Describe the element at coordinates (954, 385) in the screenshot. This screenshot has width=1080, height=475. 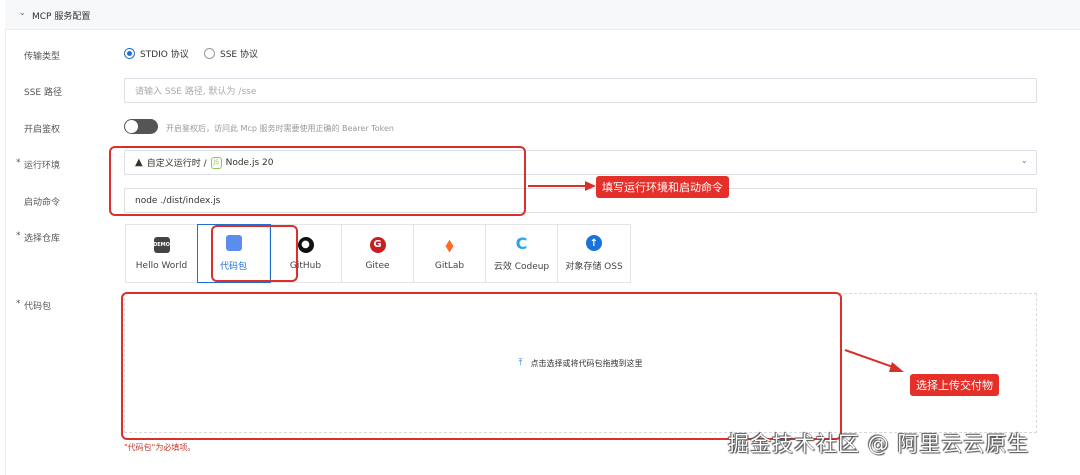
I see `annotation-upload-note: 选择上传交付物` at that location.